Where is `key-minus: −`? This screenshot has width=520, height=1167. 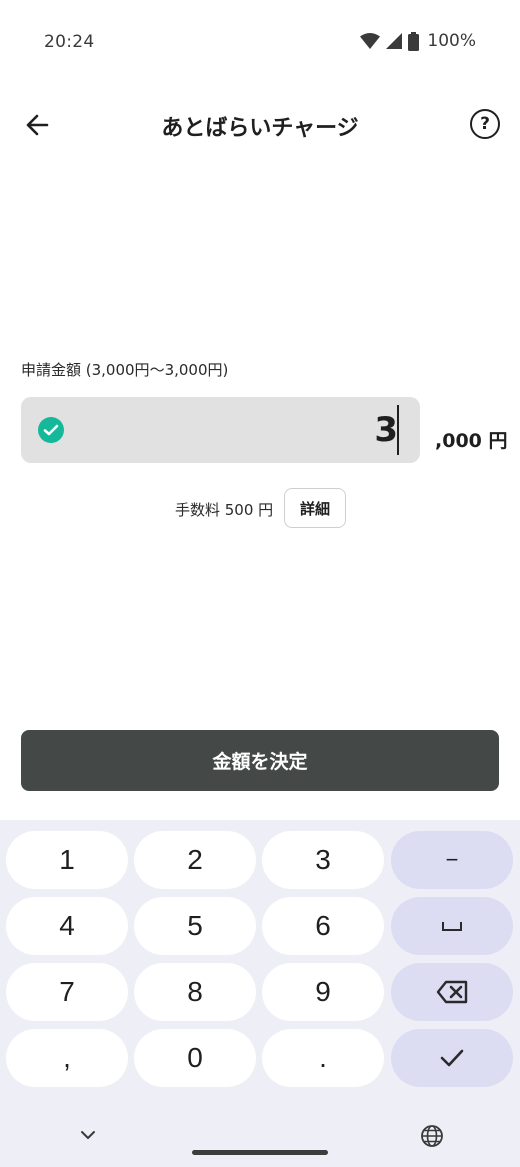
key-minus: − is located at coordinates (452, 860).